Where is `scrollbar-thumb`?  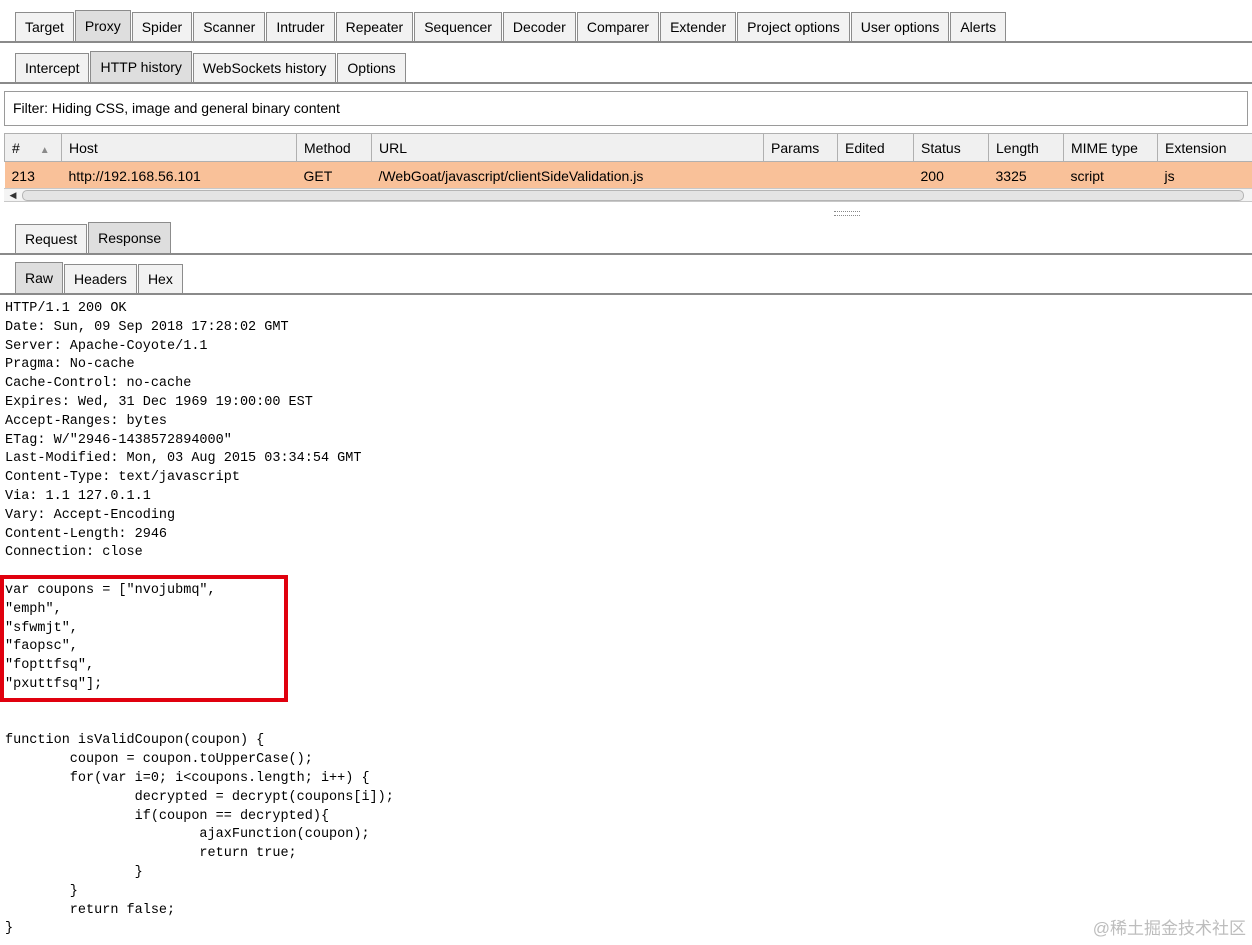
scrollbar-thumb is located at coordinates (633, 195).